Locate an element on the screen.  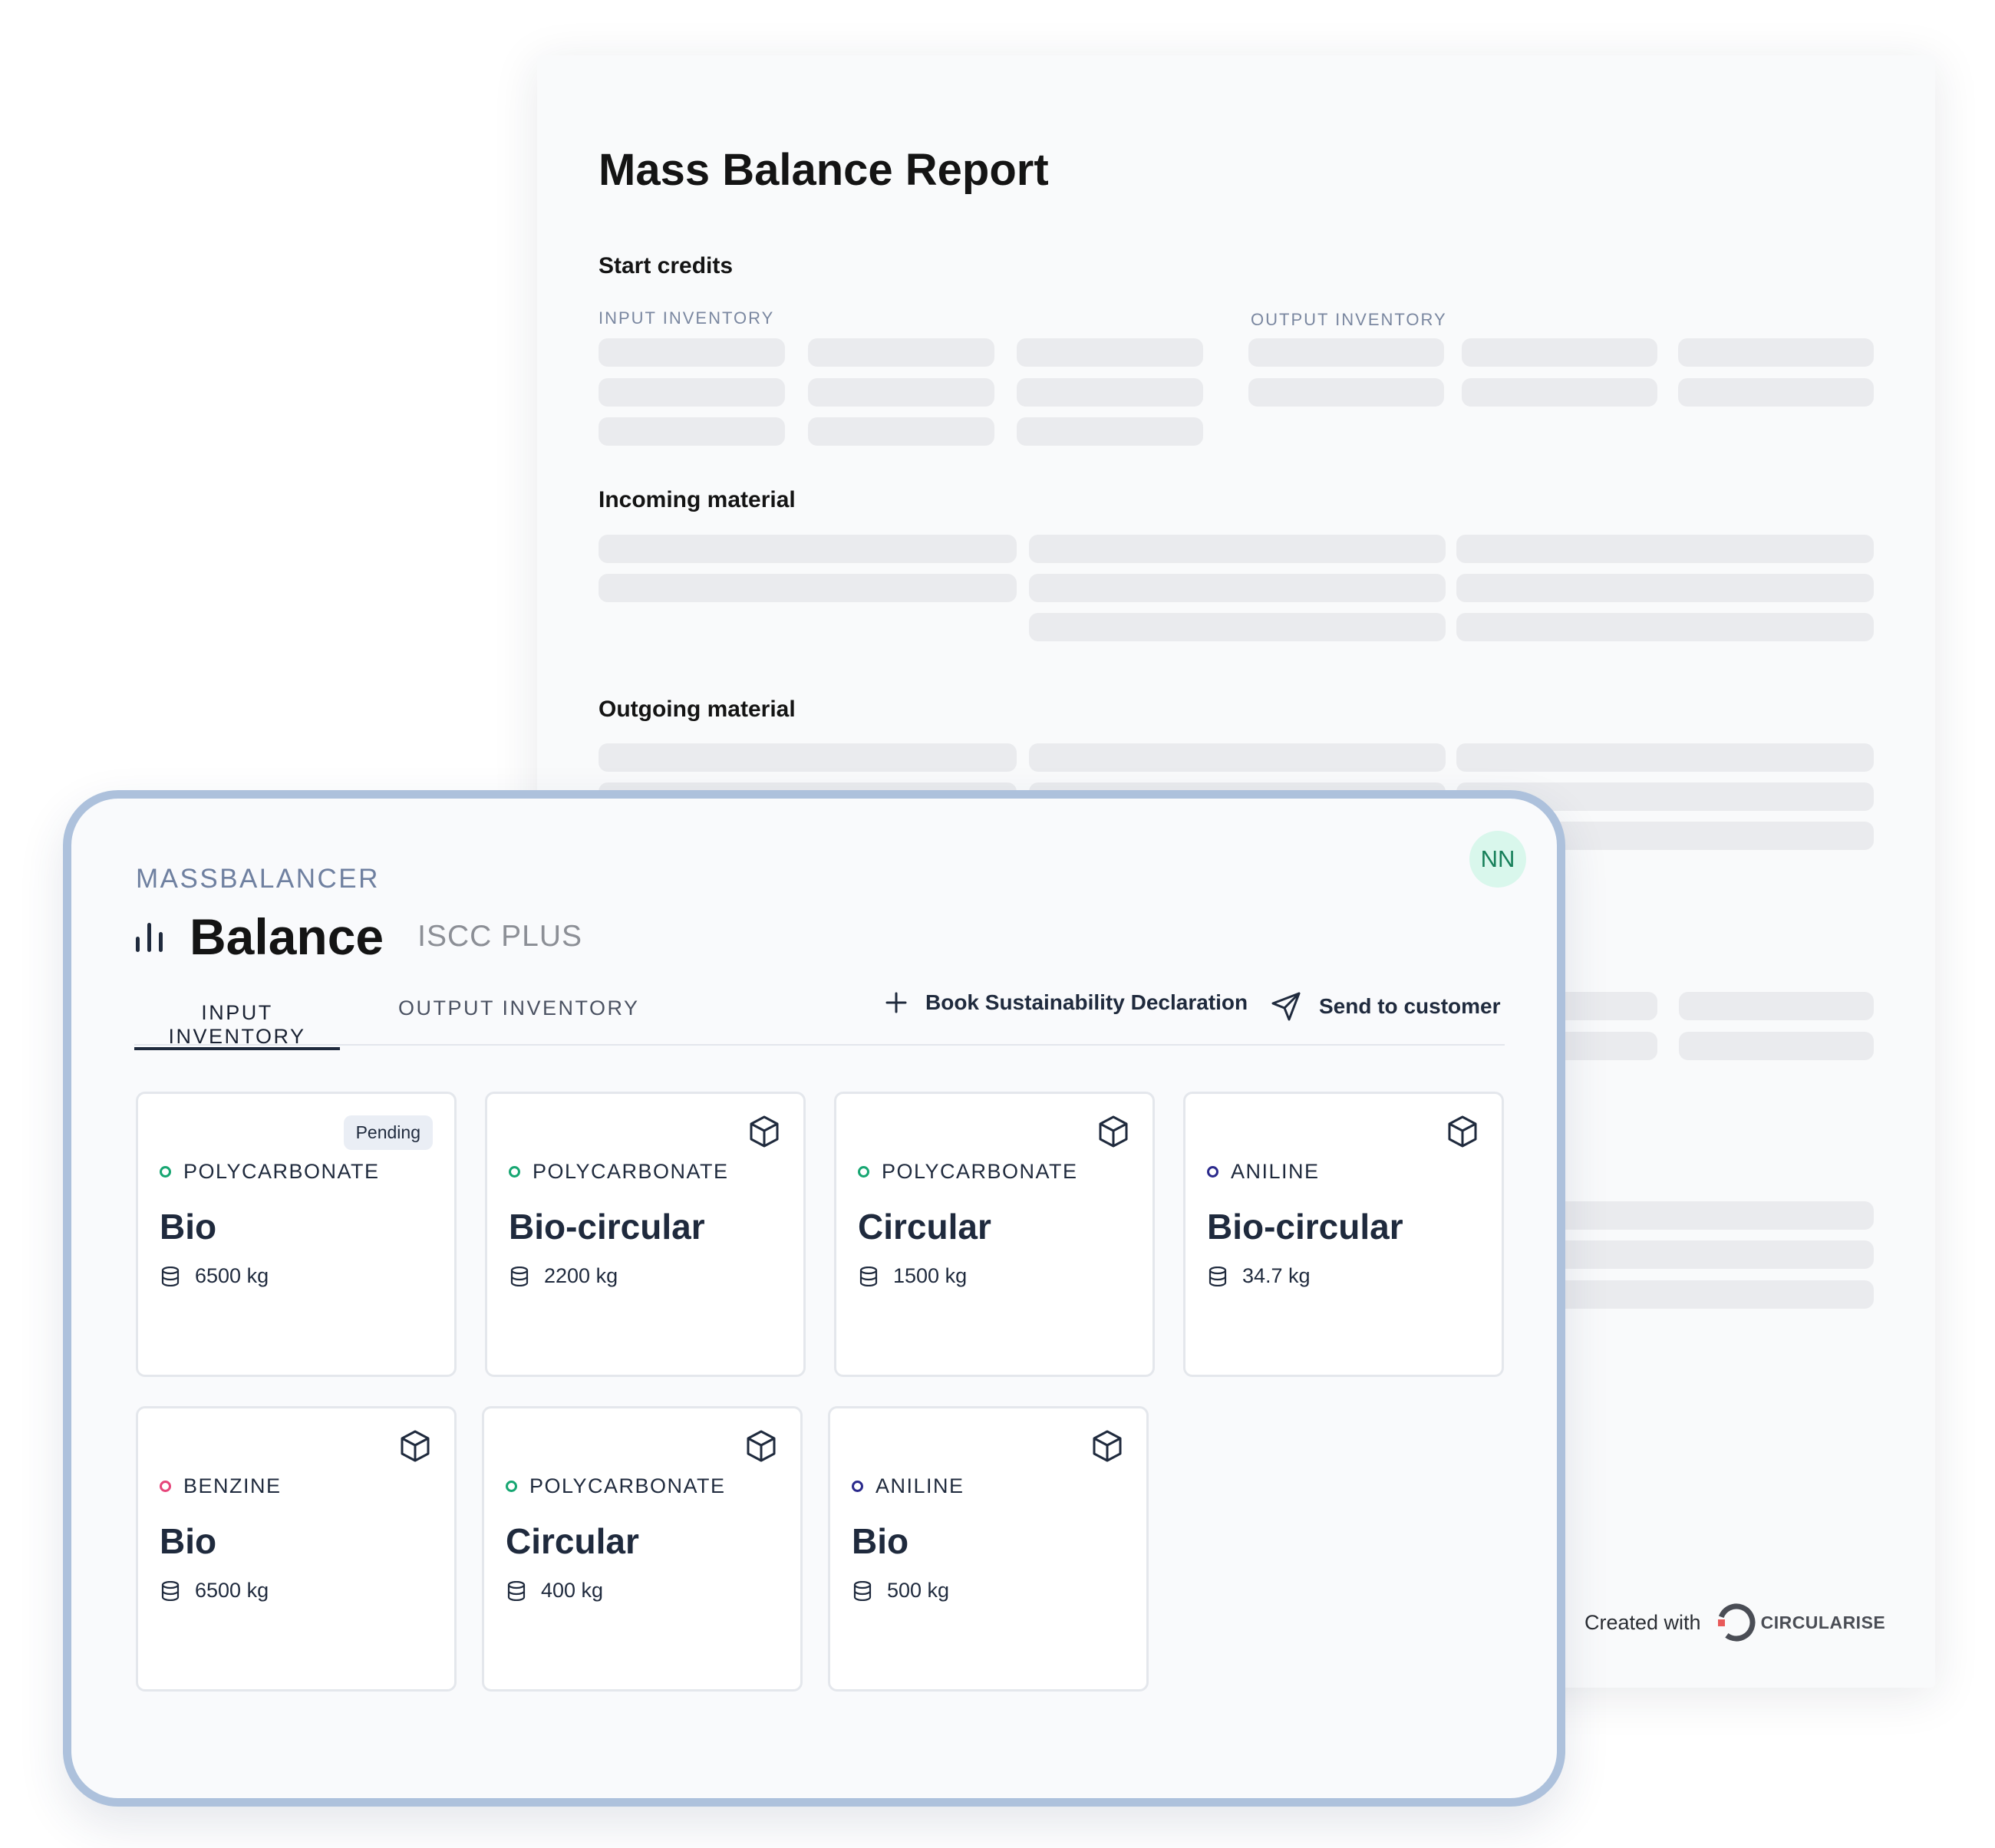
inventory-card: ANILINE Bio-circular 34.7 kg is located at coordinates (1343, 1234).